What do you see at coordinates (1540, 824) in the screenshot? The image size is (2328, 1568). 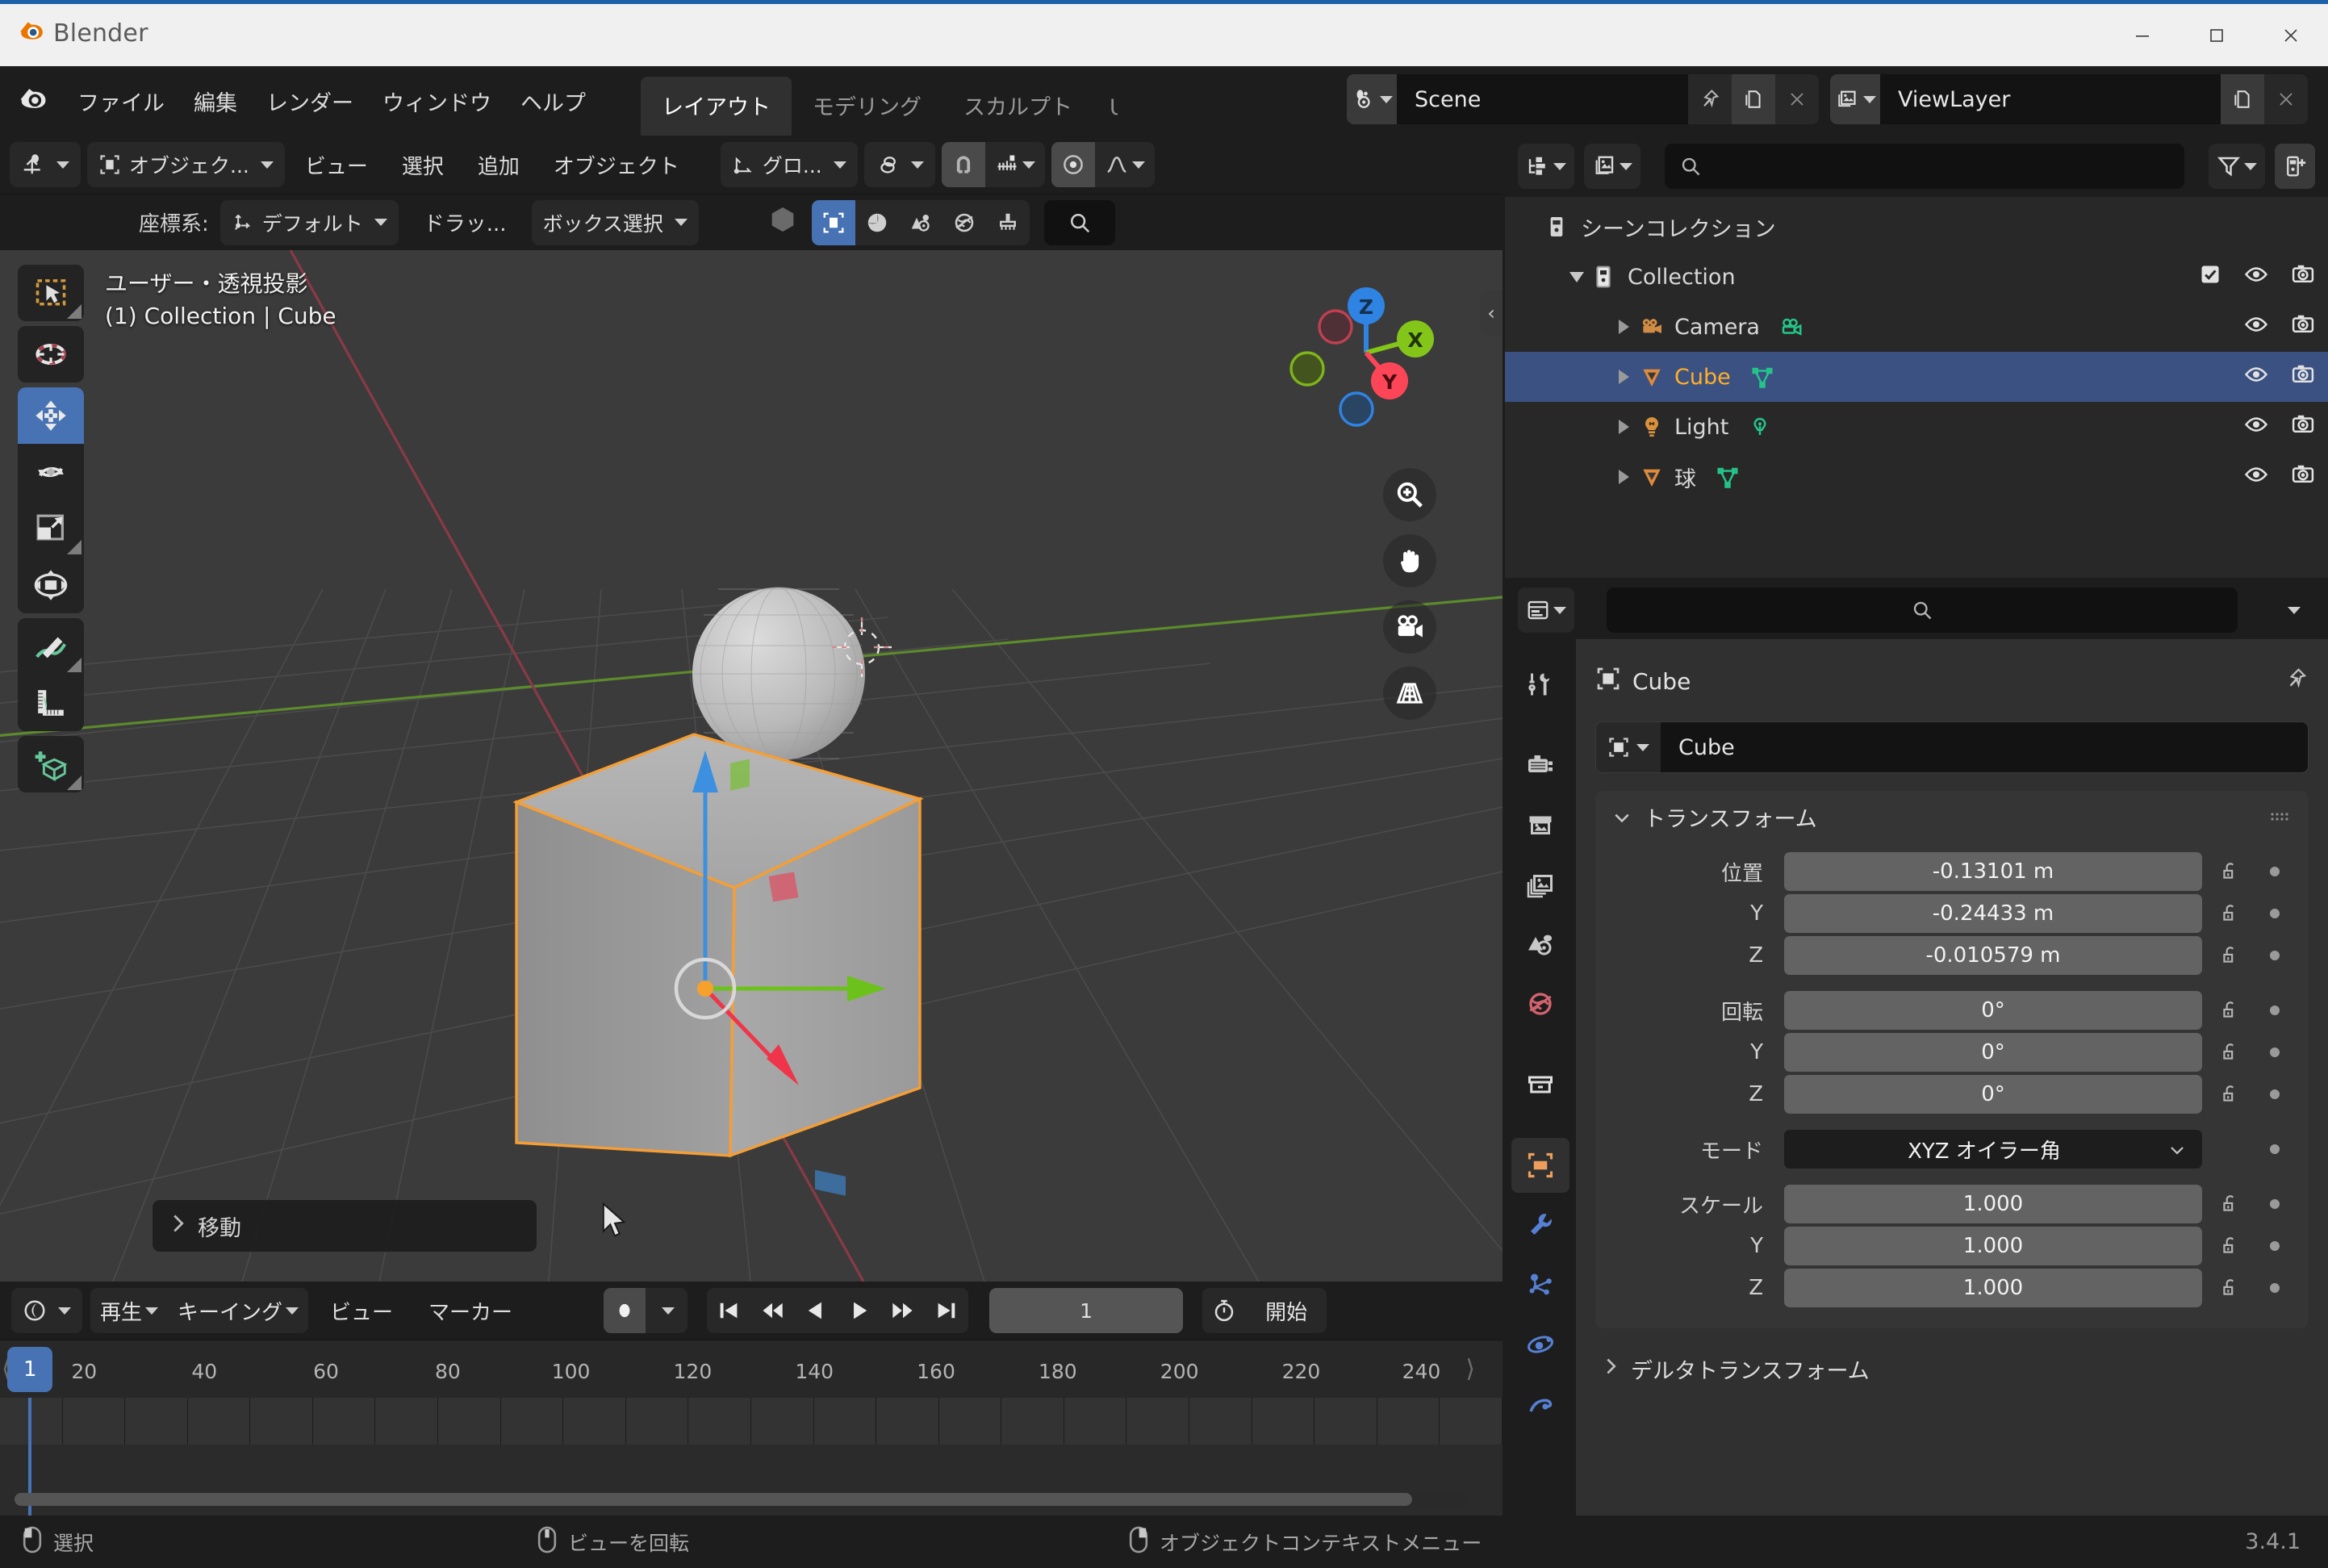 I see `output-tab` at bounding box center [1540, 824].